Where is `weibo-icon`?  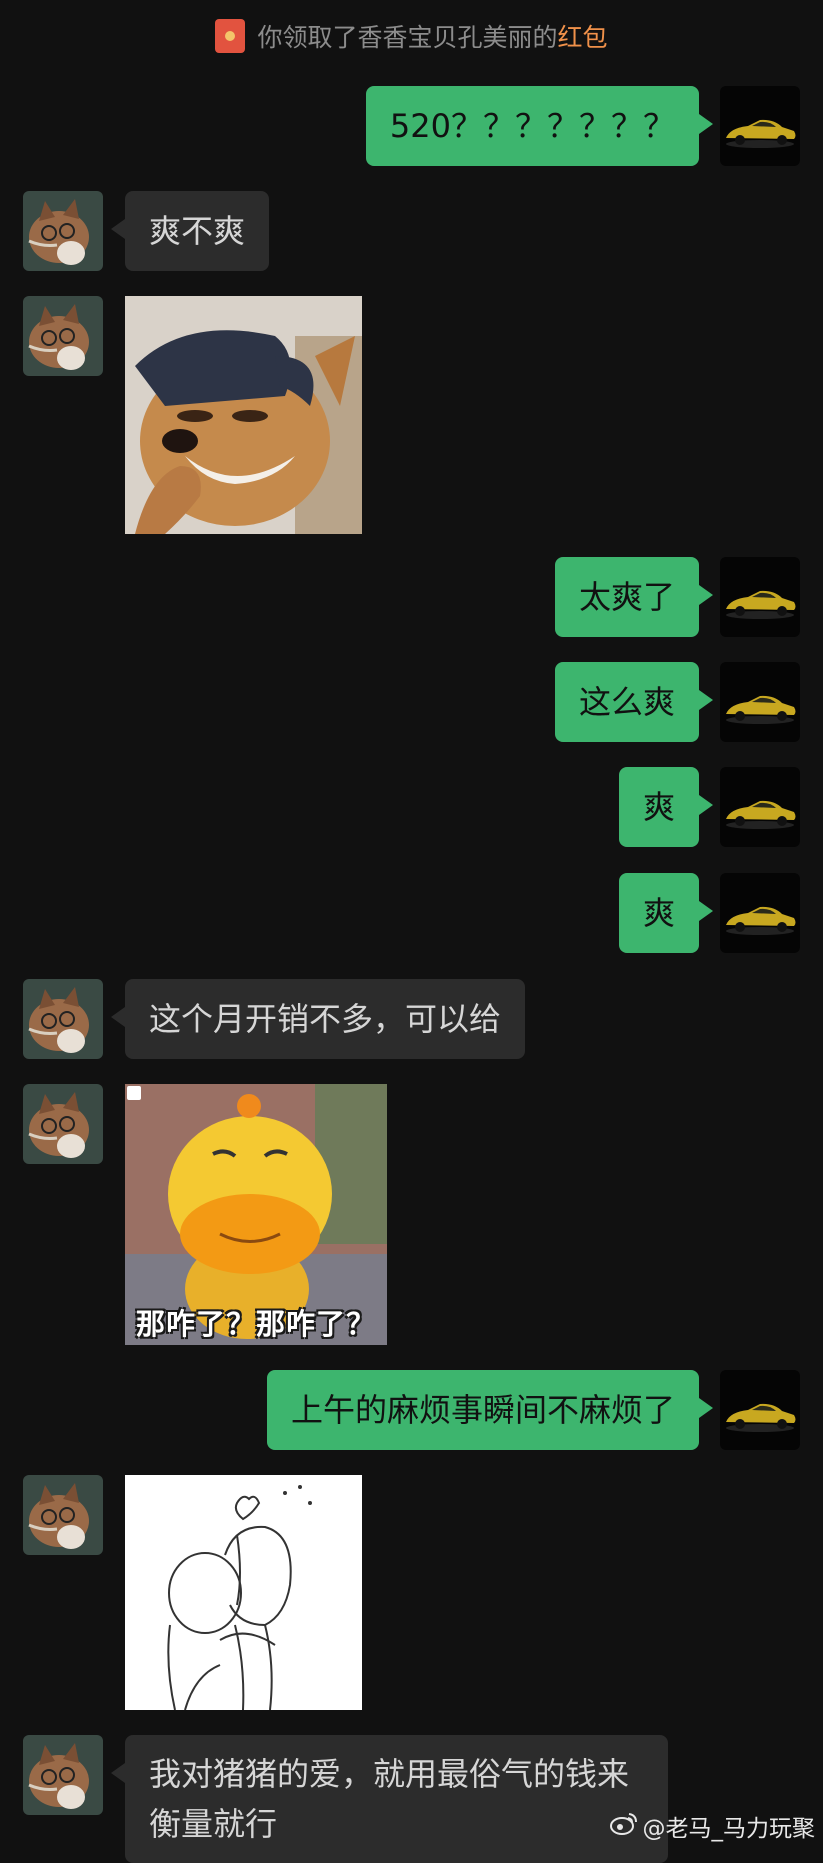
weibo-icon is located at coordinates (624, 1826).